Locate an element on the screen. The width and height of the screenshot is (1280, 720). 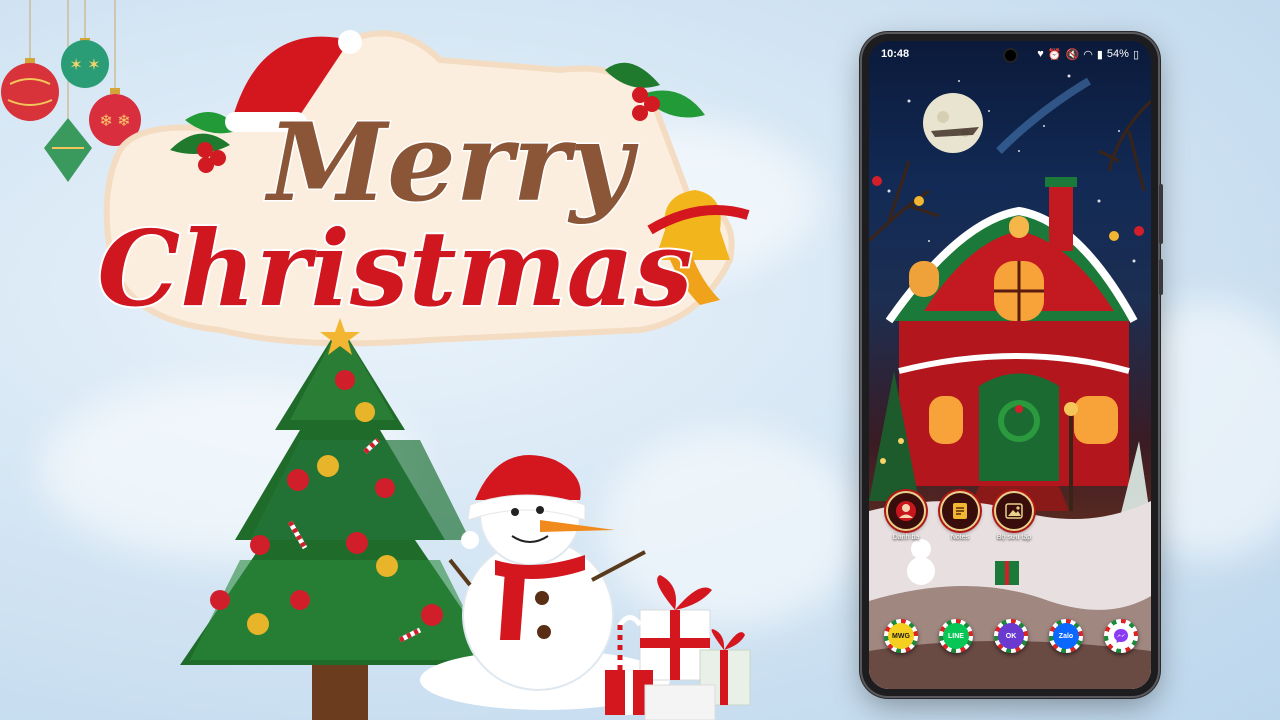
dock-app-line: LINE is located at coordinates (956, 636).